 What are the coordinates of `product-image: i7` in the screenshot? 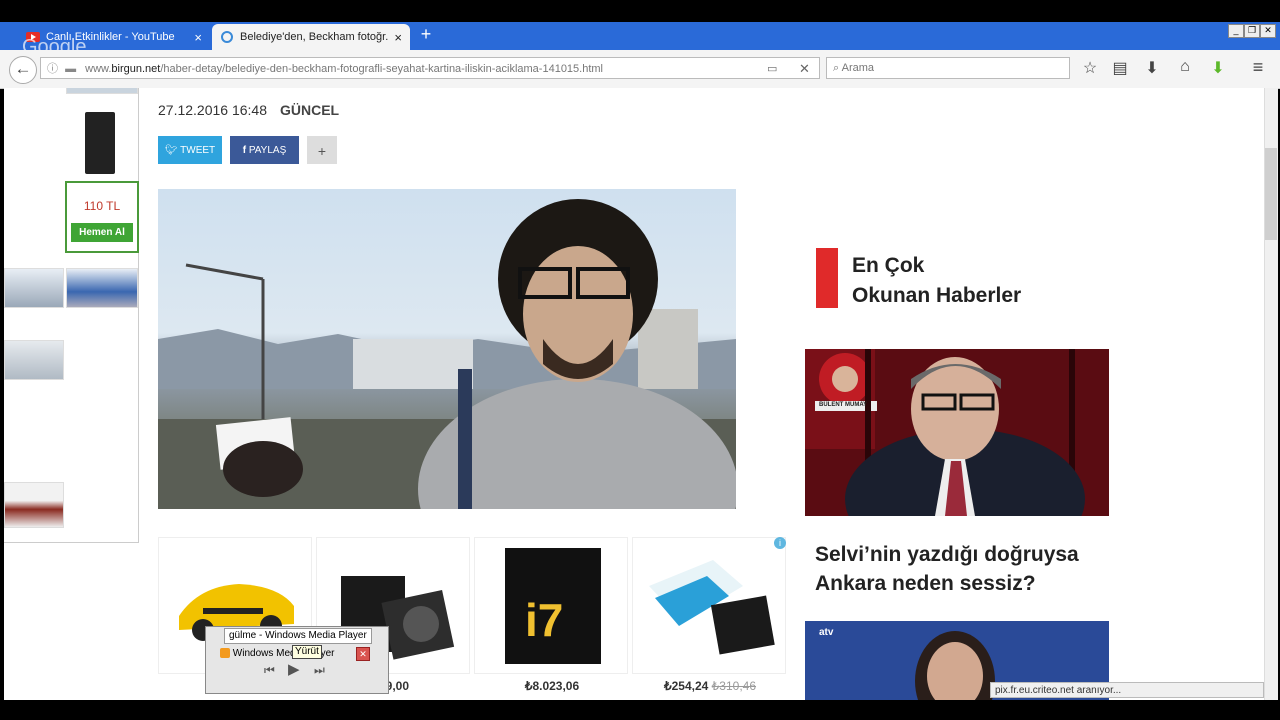 It's located at (553, 606).